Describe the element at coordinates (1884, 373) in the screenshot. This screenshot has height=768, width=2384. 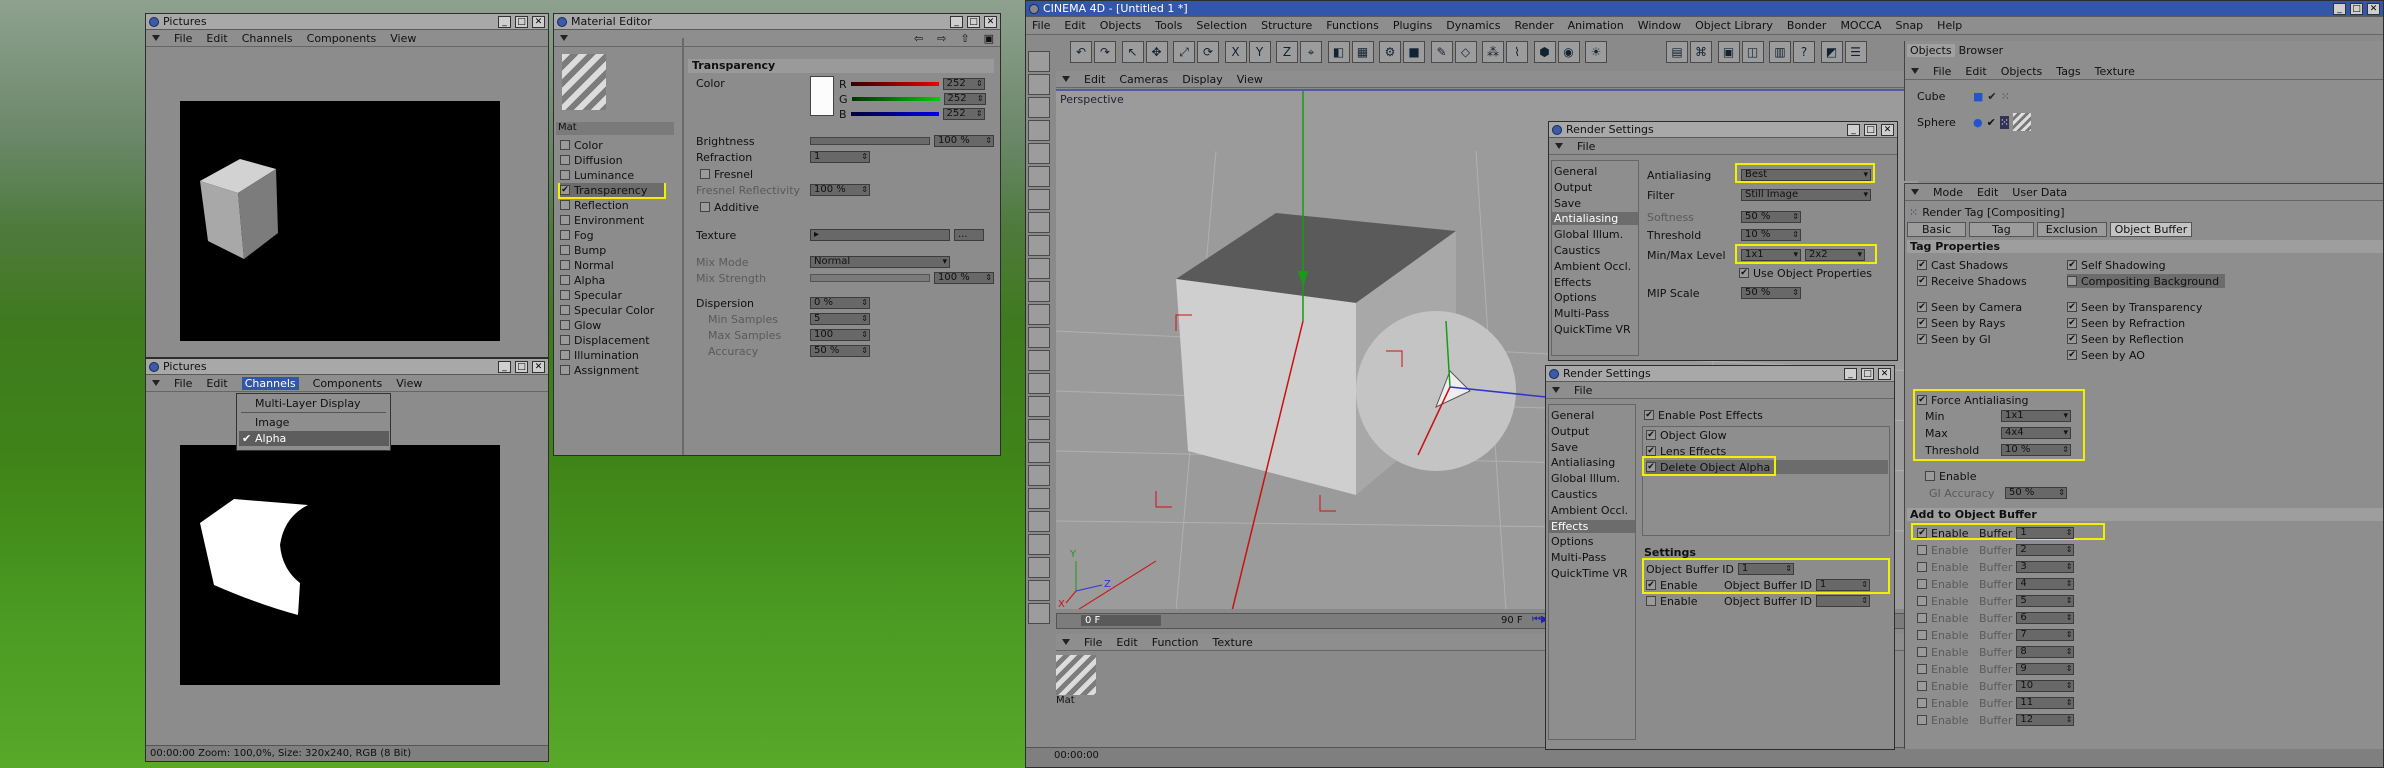
I see `close-button: ✕` at that location.